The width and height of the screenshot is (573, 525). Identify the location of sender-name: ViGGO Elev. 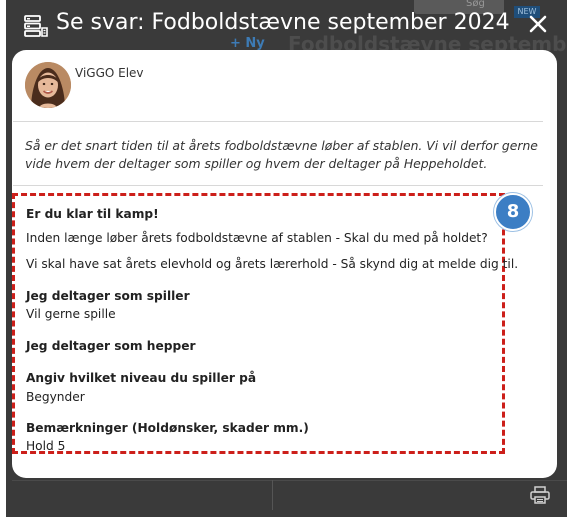
(109, 73).